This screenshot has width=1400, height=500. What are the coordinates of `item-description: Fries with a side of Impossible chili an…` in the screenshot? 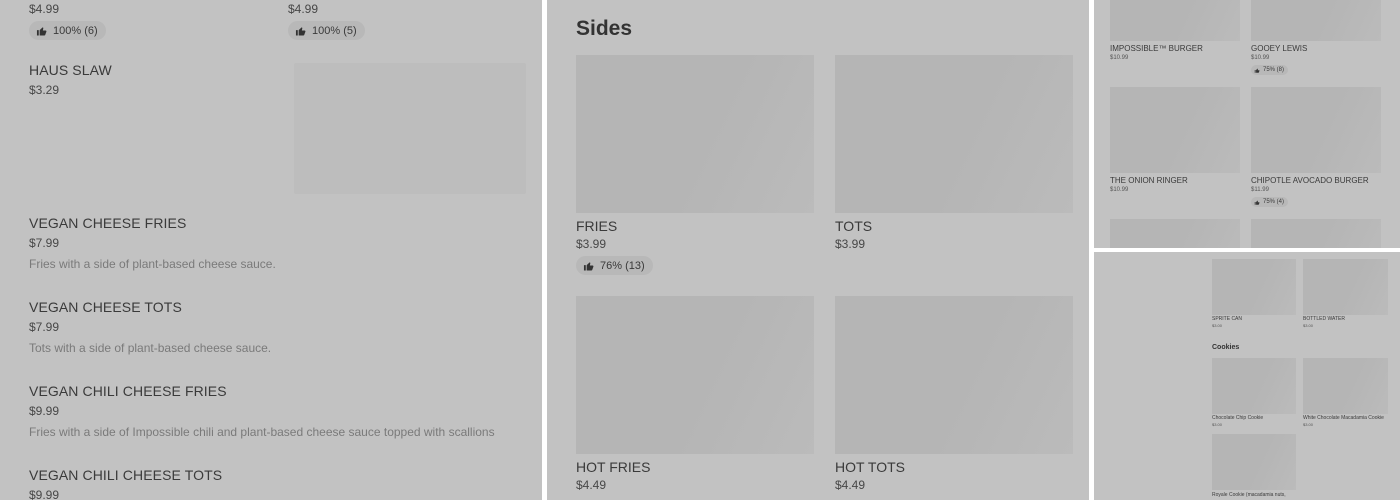 It's located at (262, 432).